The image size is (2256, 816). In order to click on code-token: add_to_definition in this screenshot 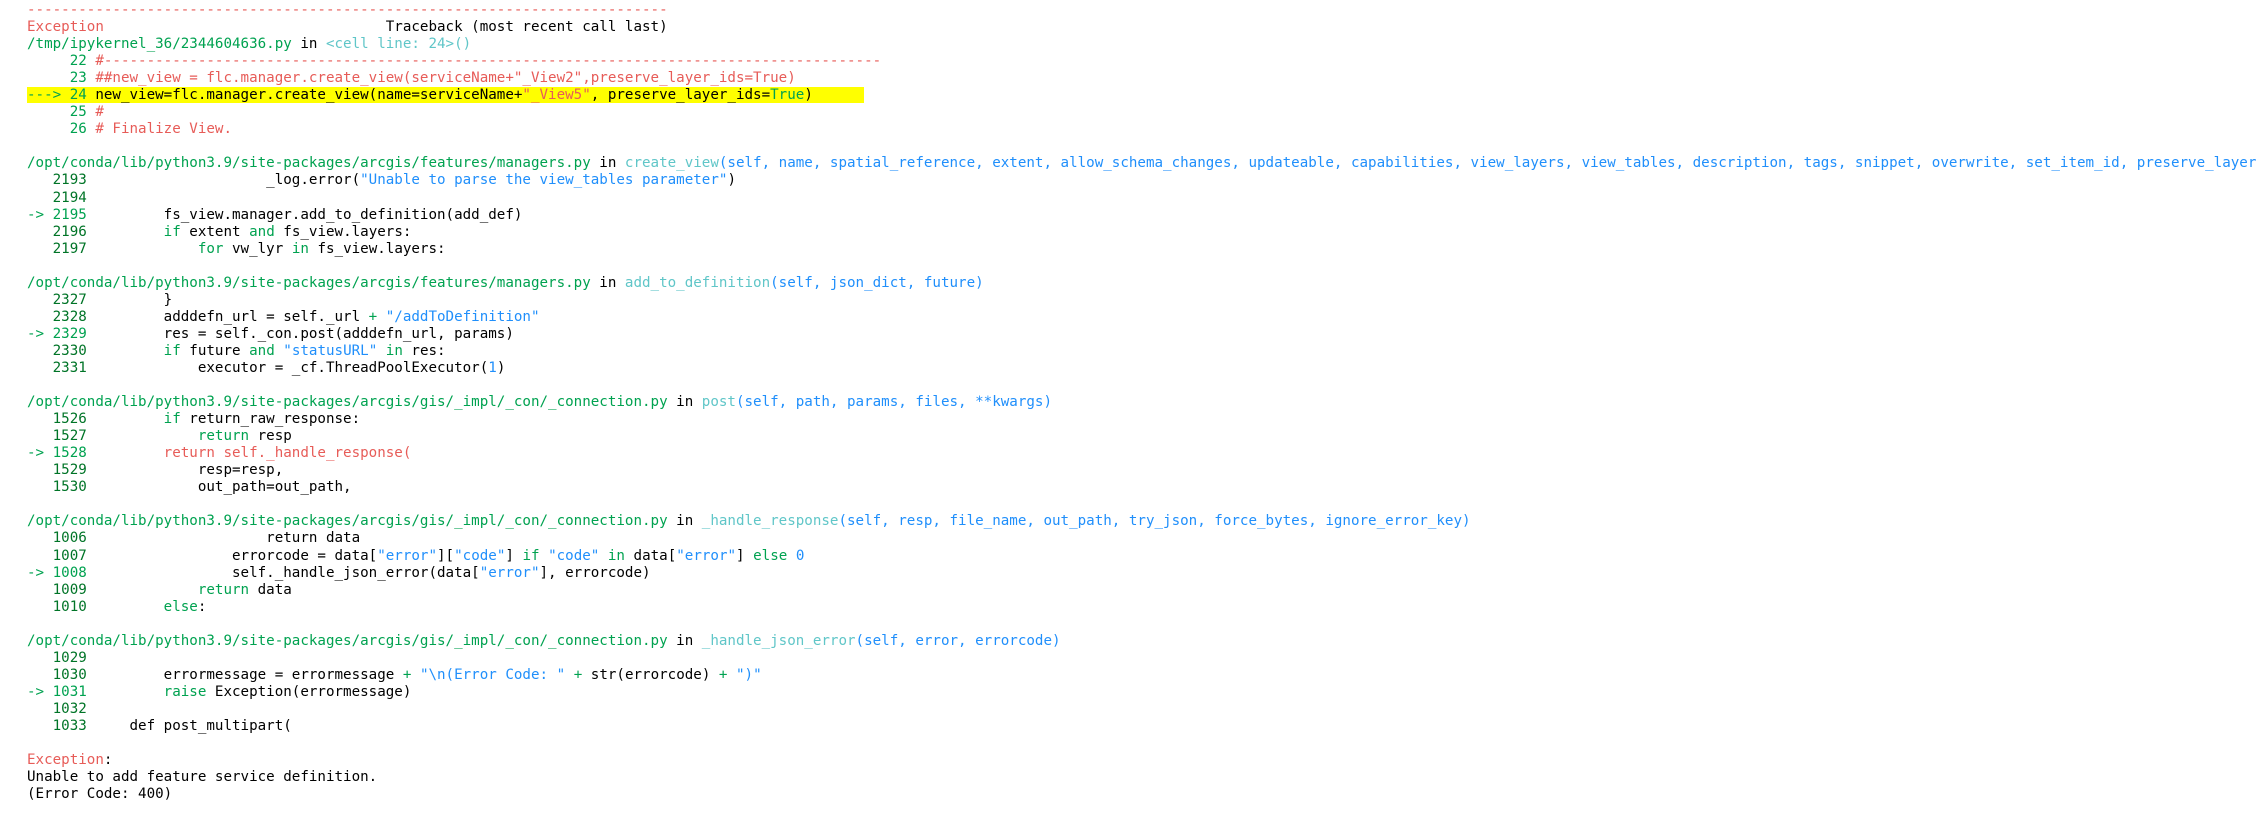, I will do `click(697, 282)`.